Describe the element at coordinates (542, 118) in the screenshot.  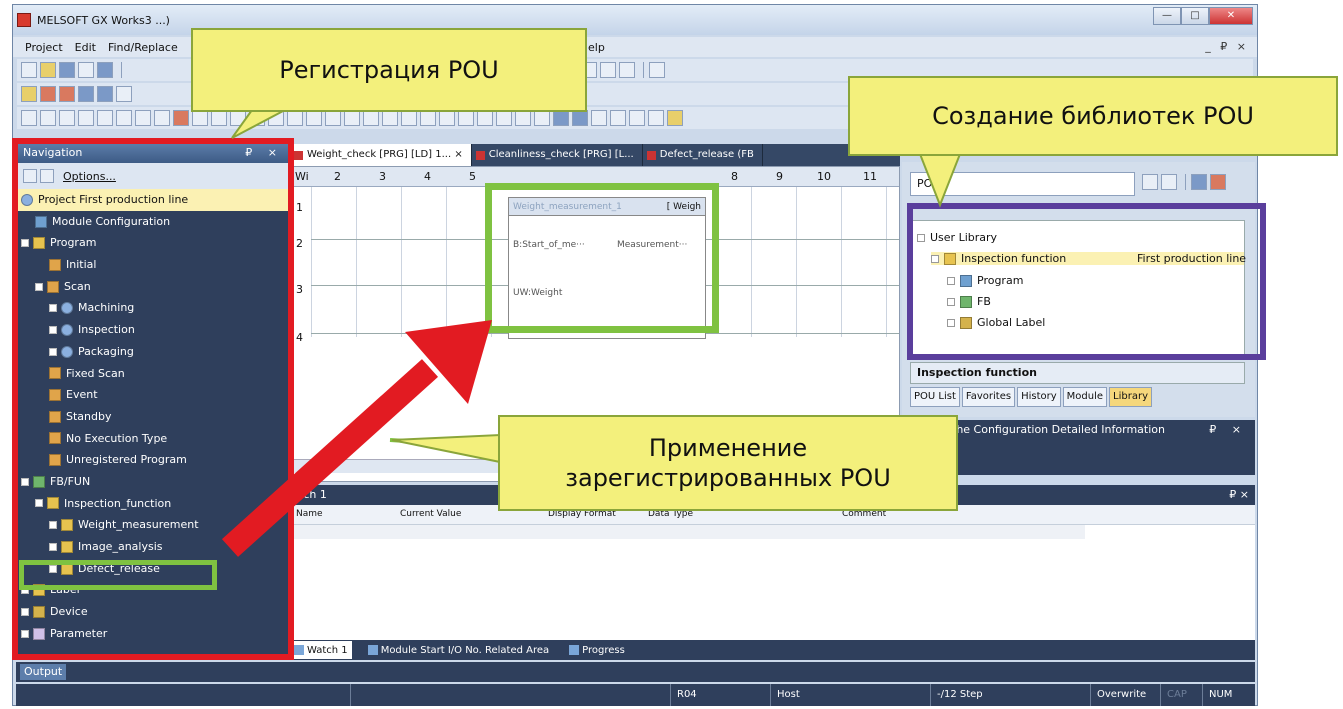
I see `note-icon` at that location.